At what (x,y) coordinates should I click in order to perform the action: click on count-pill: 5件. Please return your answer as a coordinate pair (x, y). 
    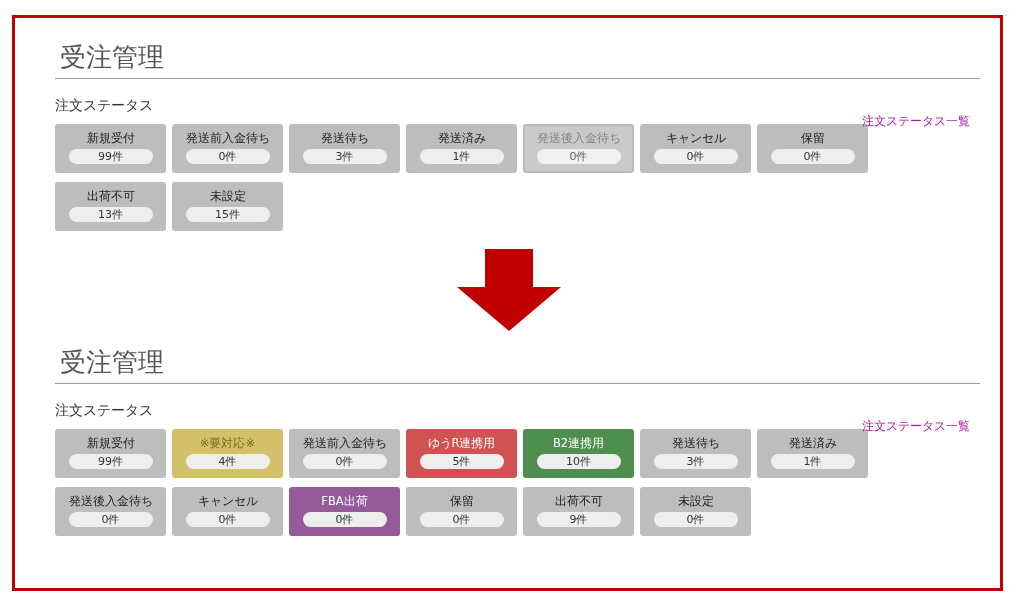
    Looking at the image, I should click on (461, 461).